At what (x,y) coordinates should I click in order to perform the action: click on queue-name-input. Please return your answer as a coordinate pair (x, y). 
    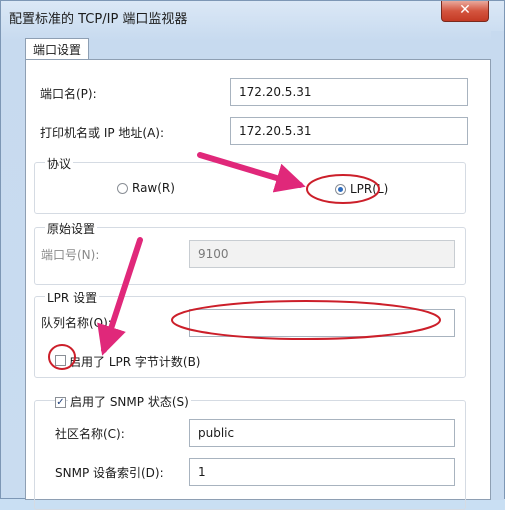
    Looking at the image, I should click on (322, 323).